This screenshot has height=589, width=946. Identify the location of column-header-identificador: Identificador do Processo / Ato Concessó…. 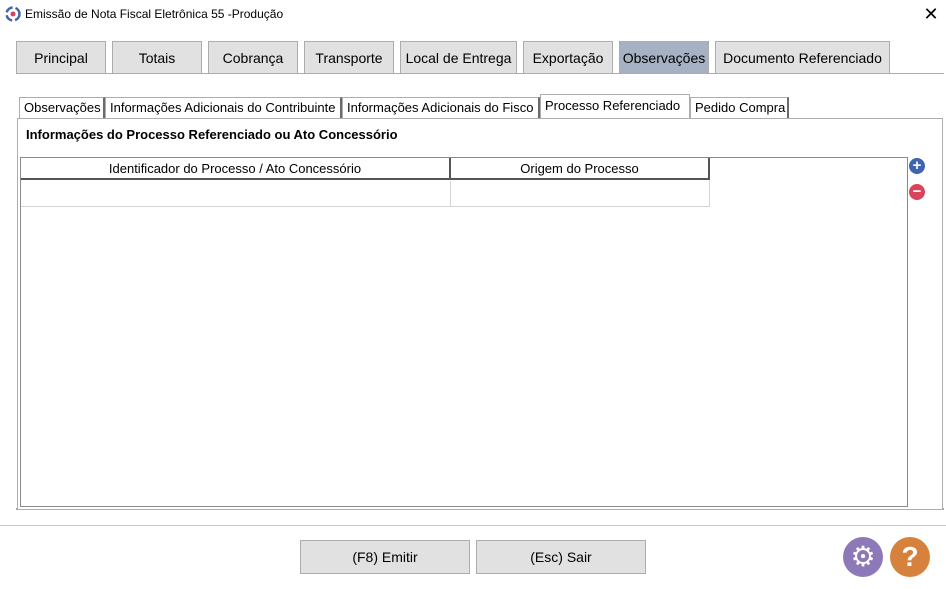
(236, 169).